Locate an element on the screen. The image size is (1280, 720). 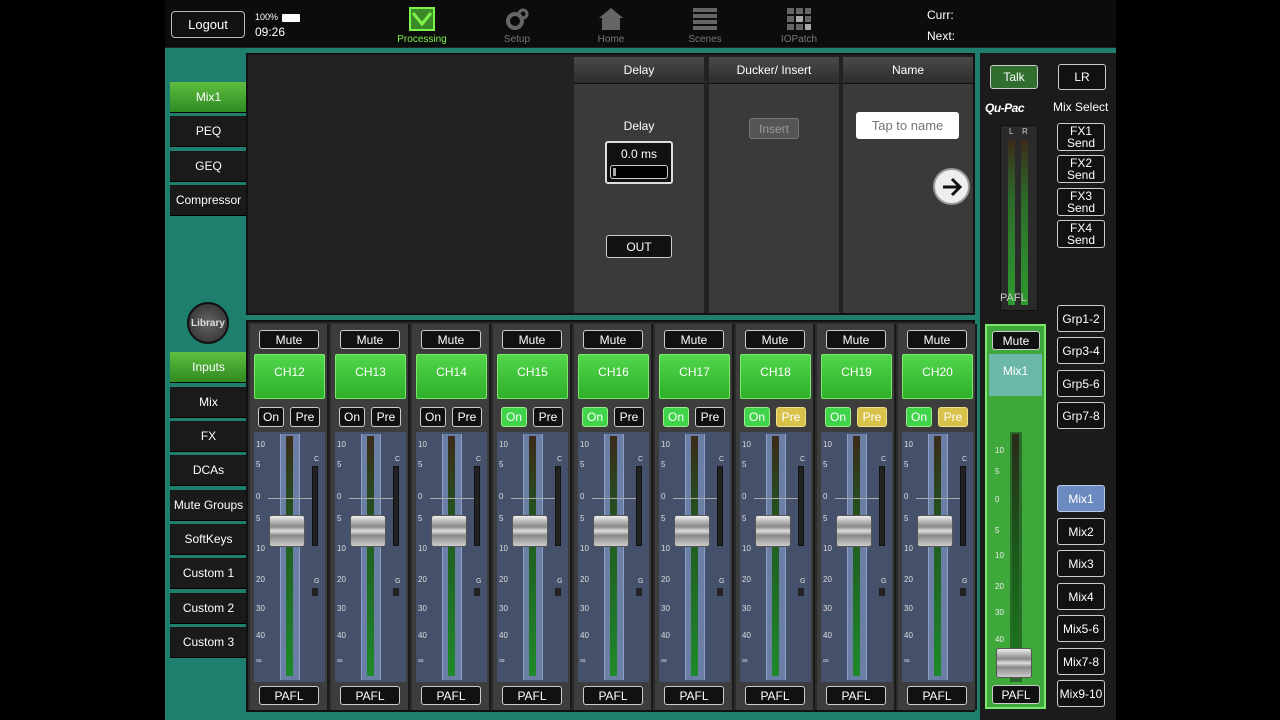
sidebar-item-peq: PEQ is located at coordinates (208, 131).